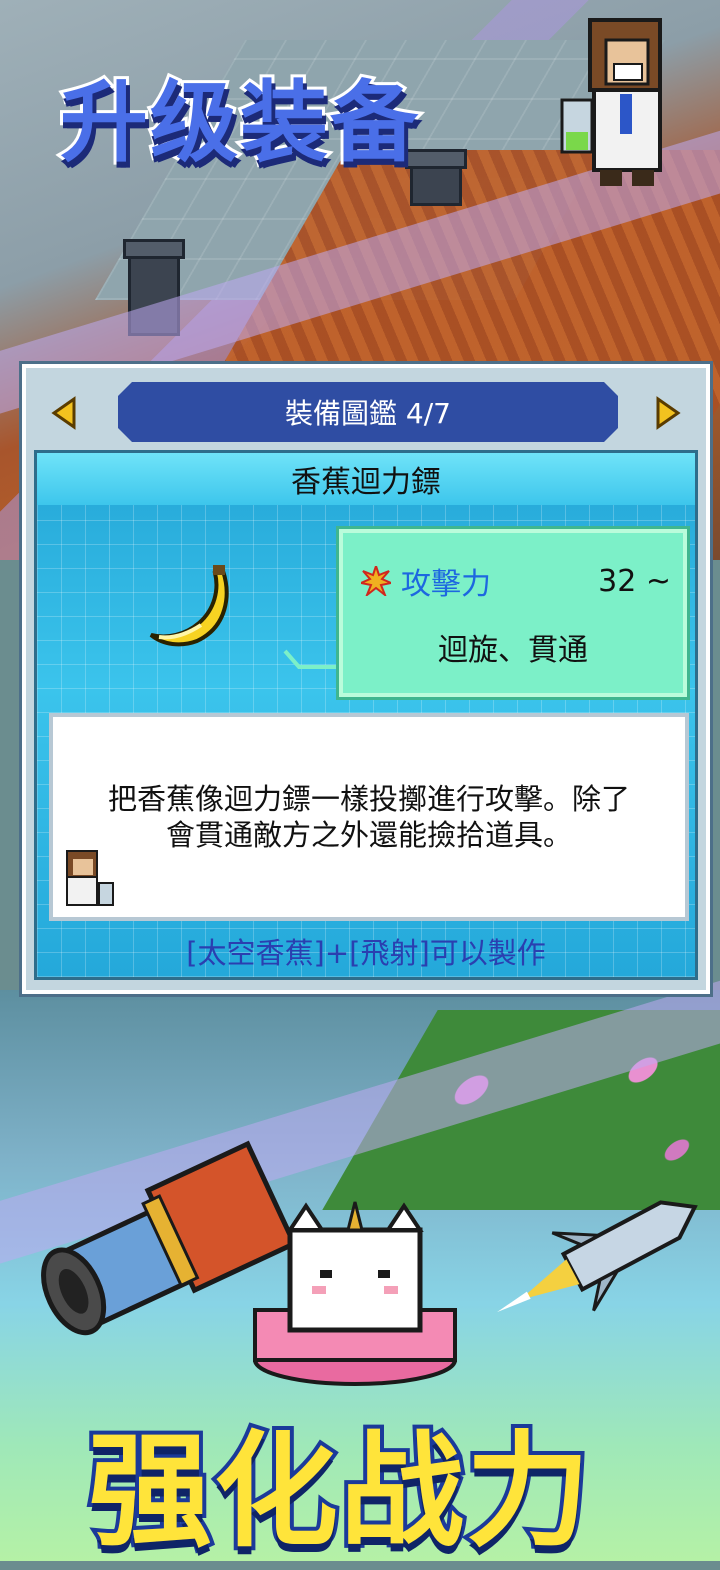 The height and width of the screenshot is (1570, 720). I want to click on scientist-character, so click(611, 102).